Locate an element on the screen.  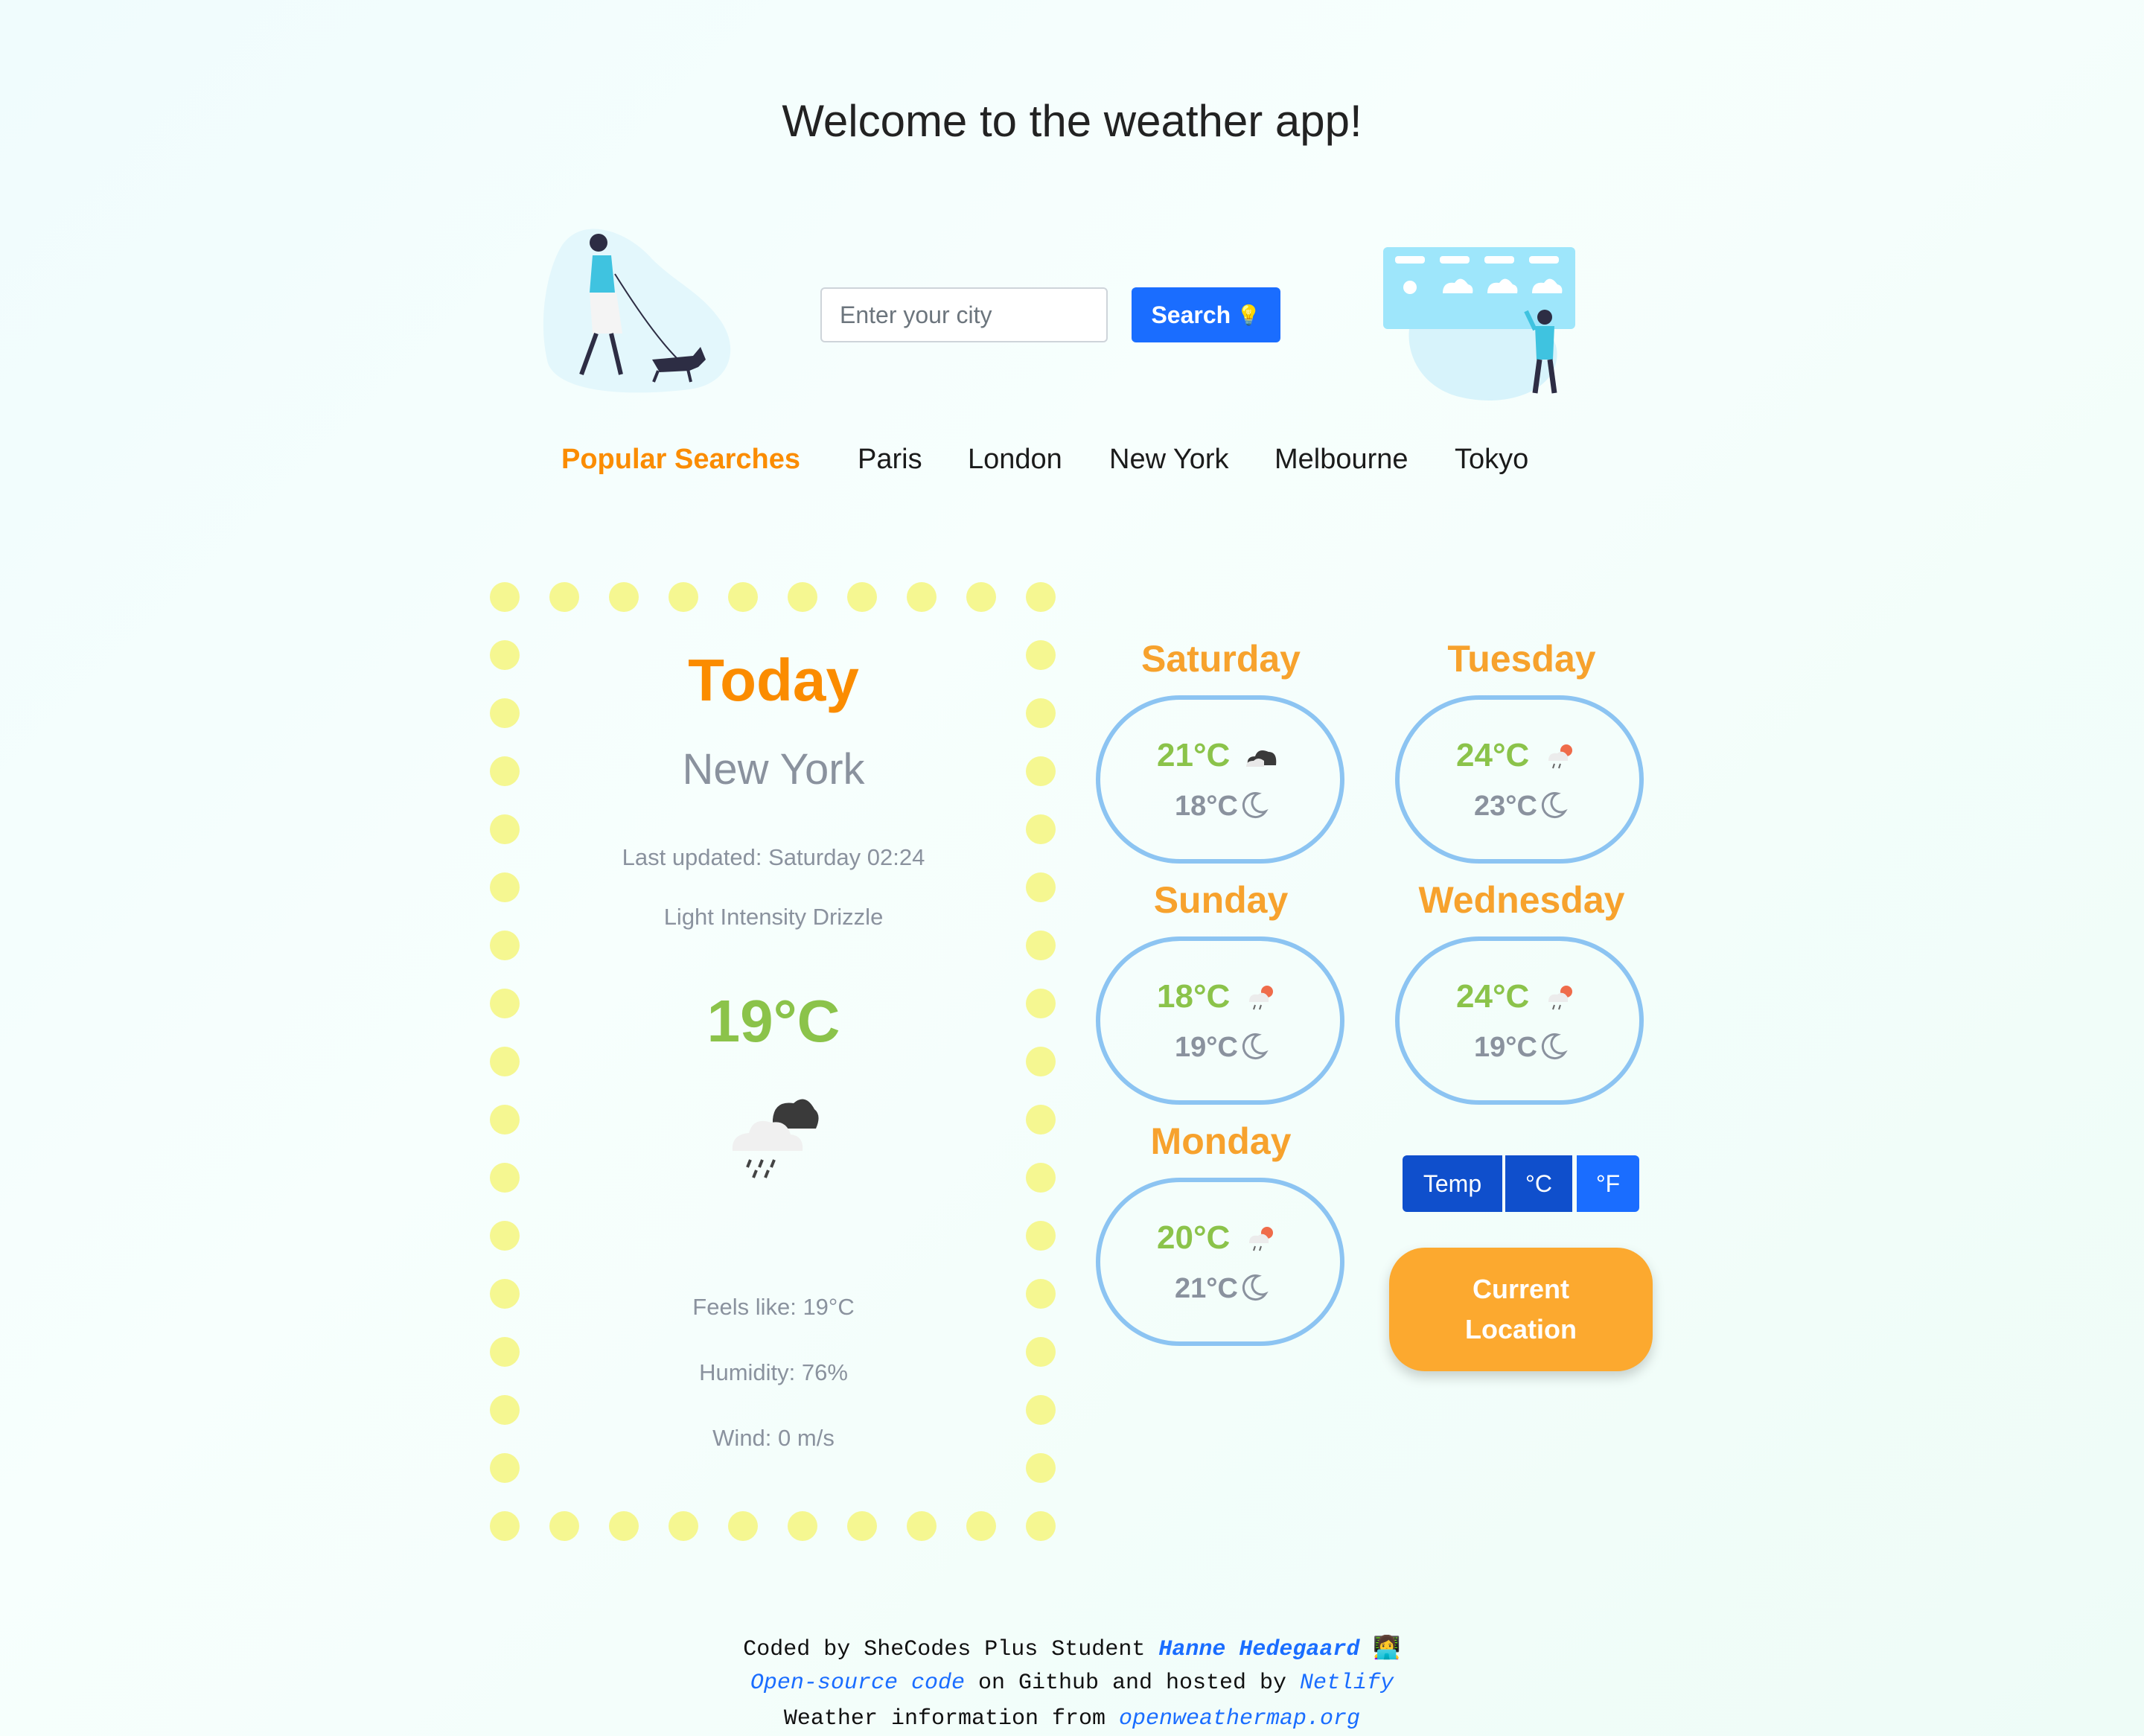
popular-city-melbourne: Melbourne is located at coordinates (1341, 460).